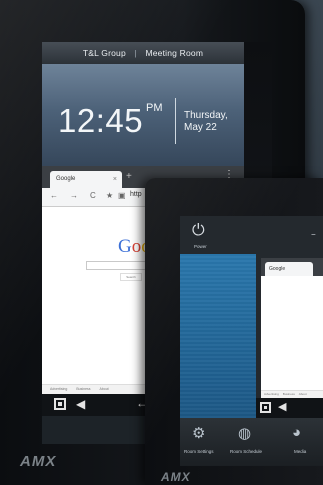 Image resolution: width=323 pixels, height=485 pixels. What do you see at coordinates (289, 269) in the screenshot?
I see `browser-tab: Google` at bounding box center [289, 269].